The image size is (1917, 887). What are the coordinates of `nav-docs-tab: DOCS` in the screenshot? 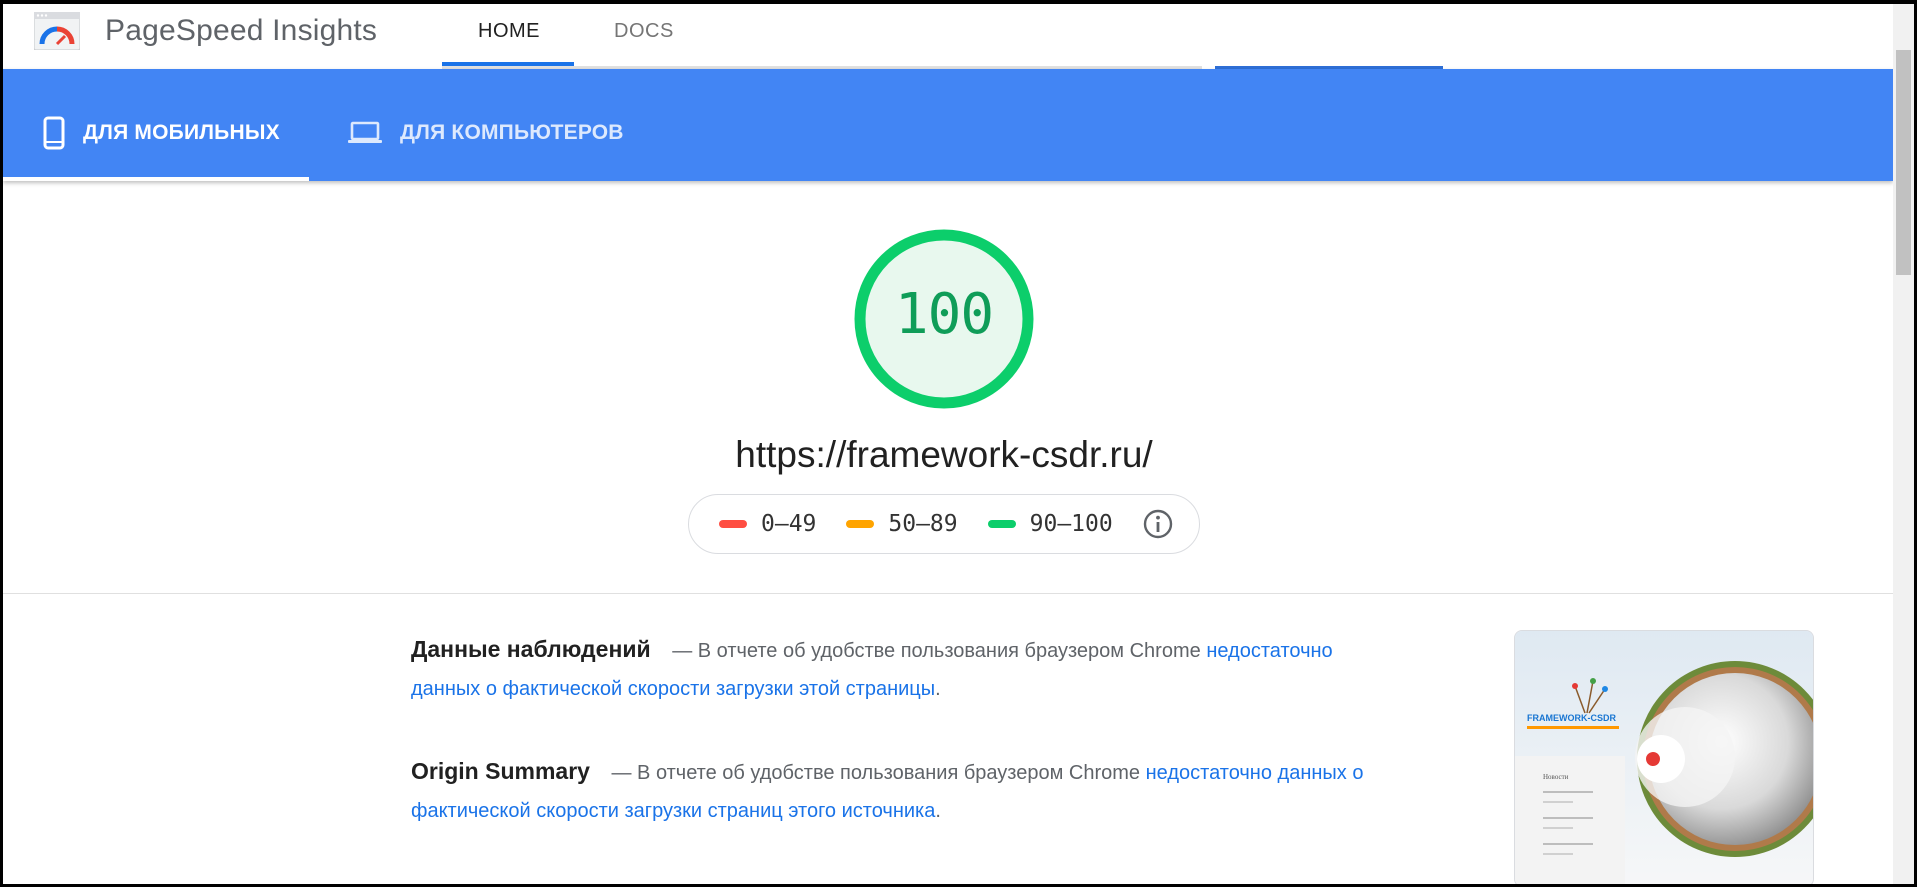 It's located at (644, 31).